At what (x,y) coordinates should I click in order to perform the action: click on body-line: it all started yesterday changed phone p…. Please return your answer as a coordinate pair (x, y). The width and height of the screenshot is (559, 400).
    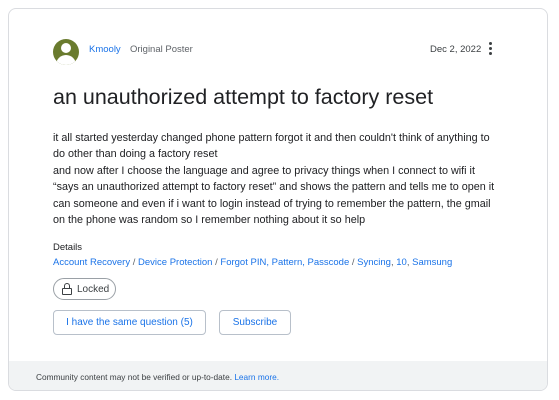
    Looking at the image, I should click on (271, 138).